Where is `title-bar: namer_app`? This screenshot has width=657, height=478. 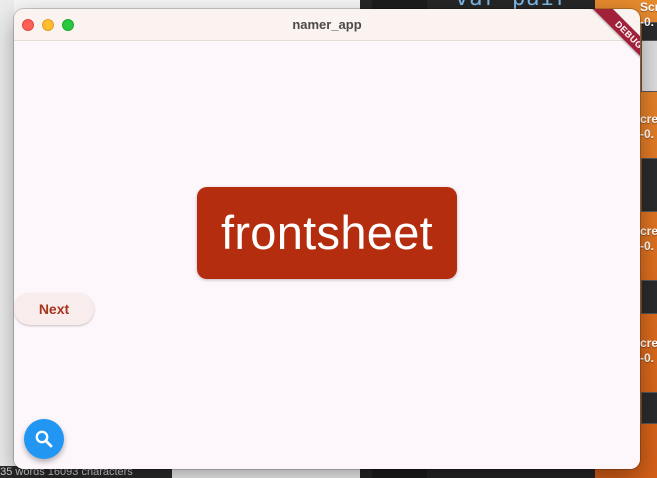
title-bar: namer_app is located at coordinates (327, 25).